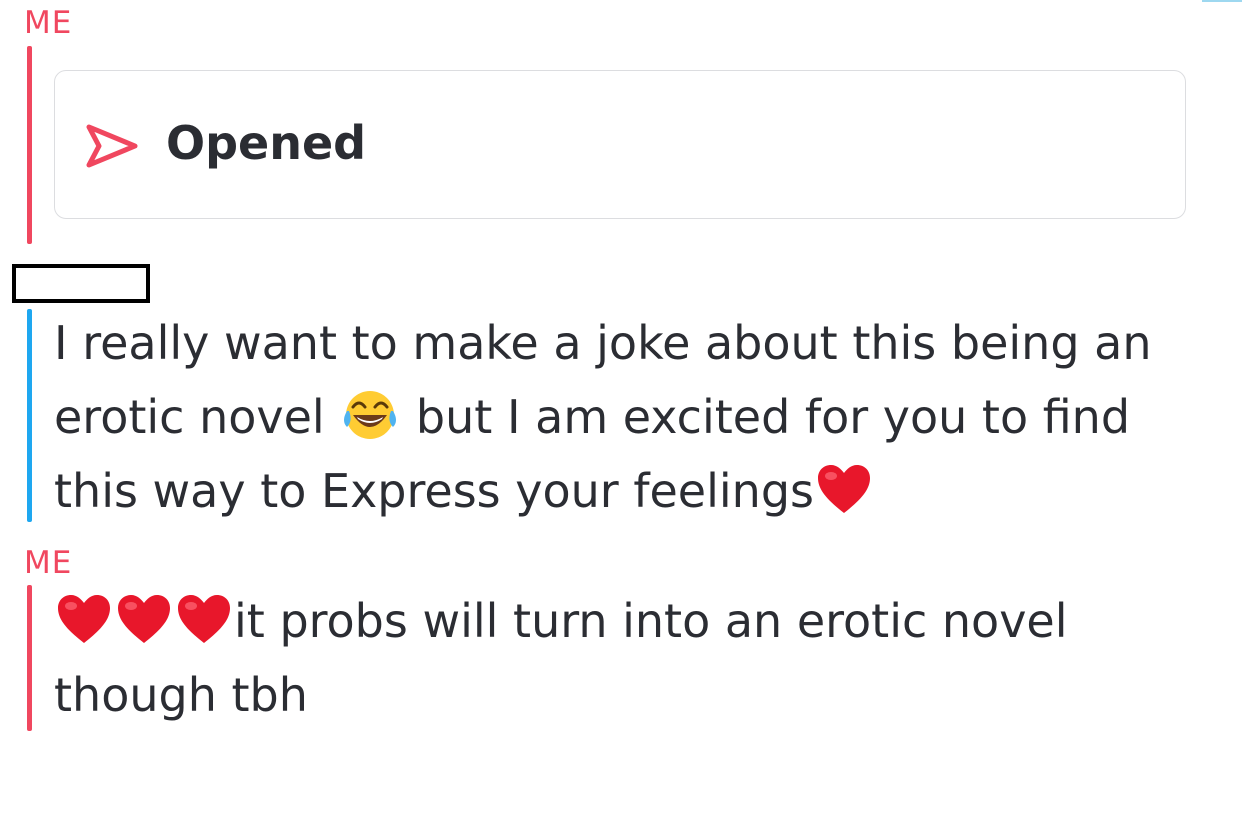  I want to click on opened-status-label: Opened, so click(266, 143).